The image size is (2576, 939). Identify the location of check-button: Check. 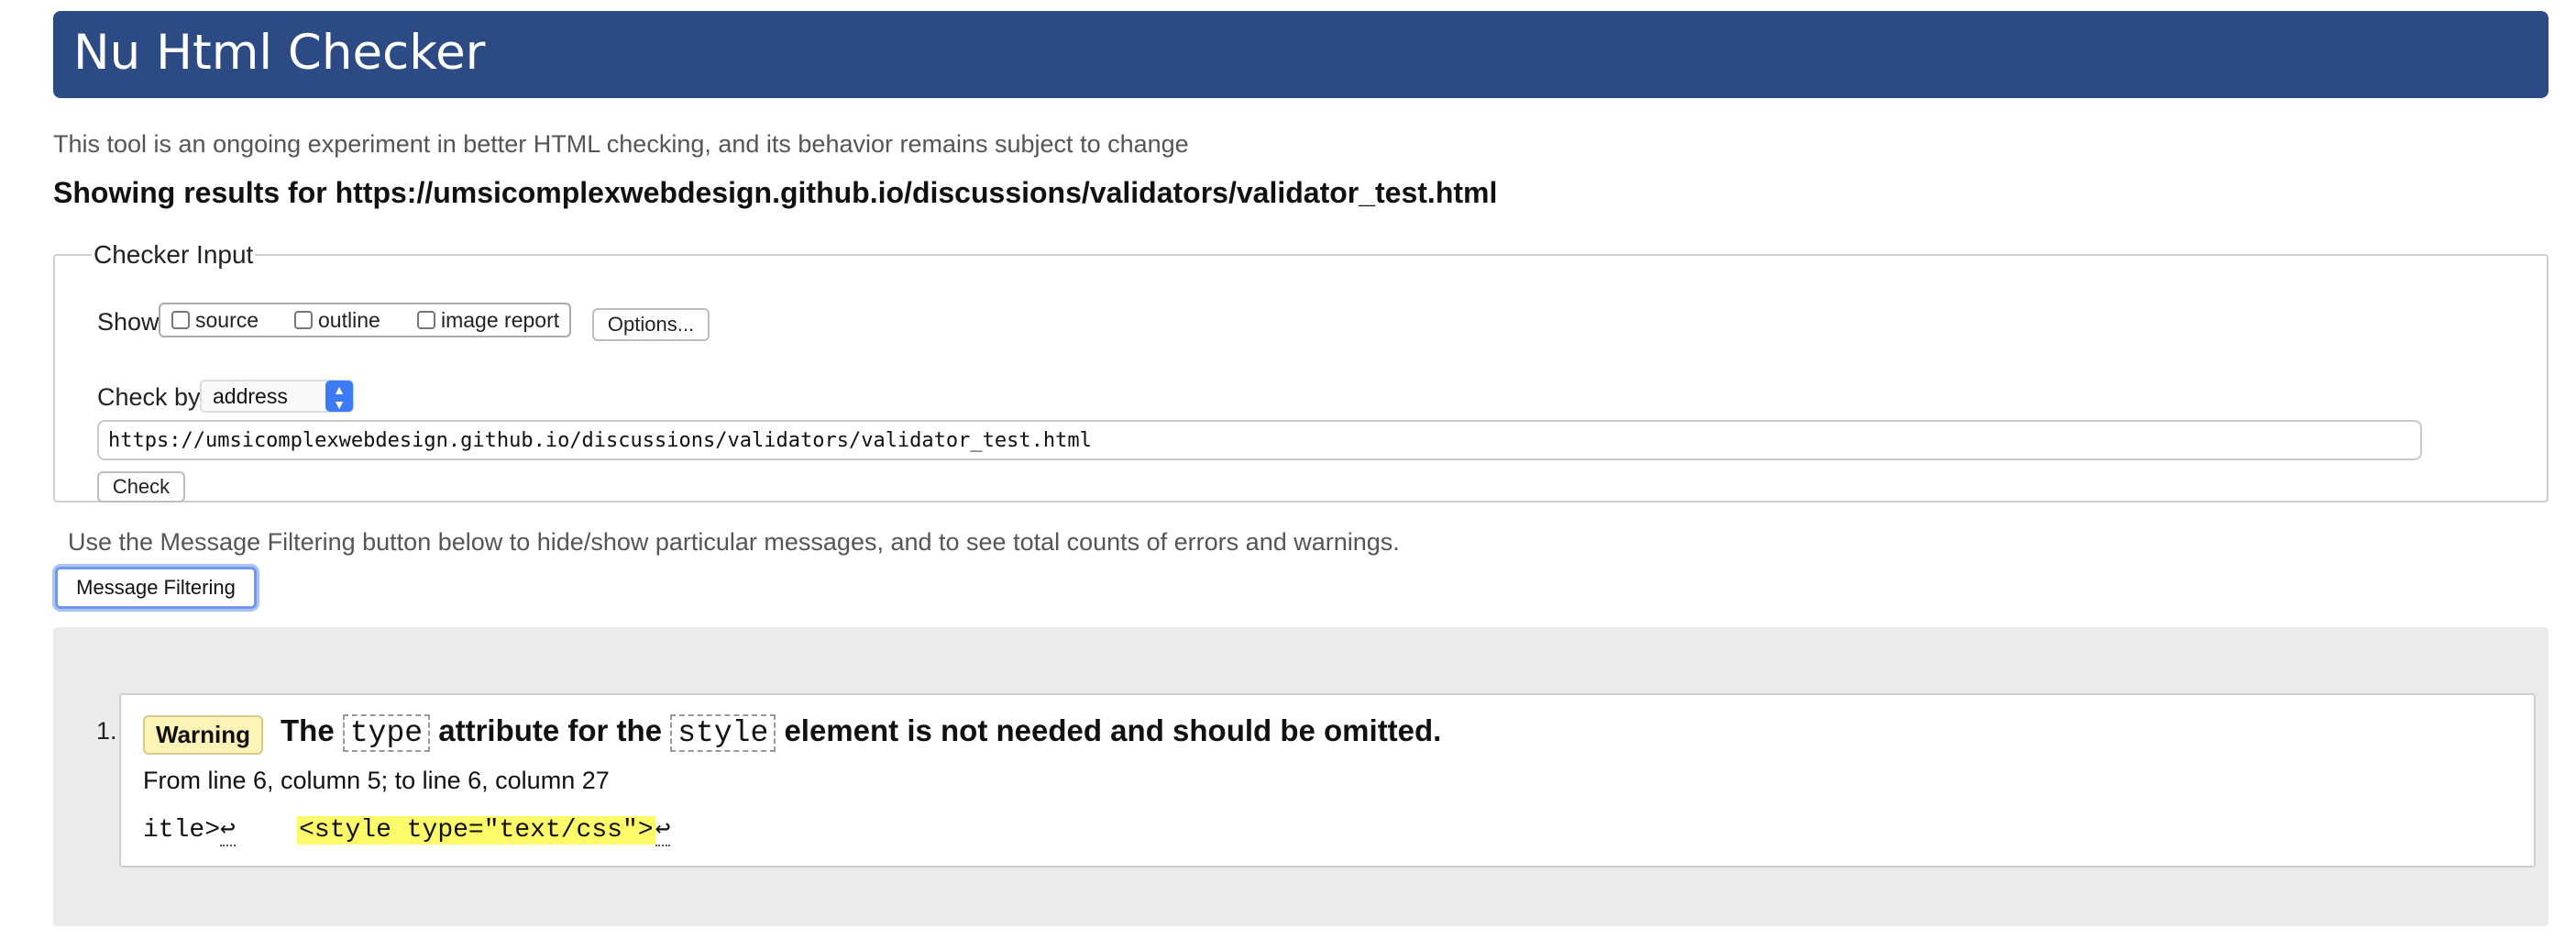
(141, 487).